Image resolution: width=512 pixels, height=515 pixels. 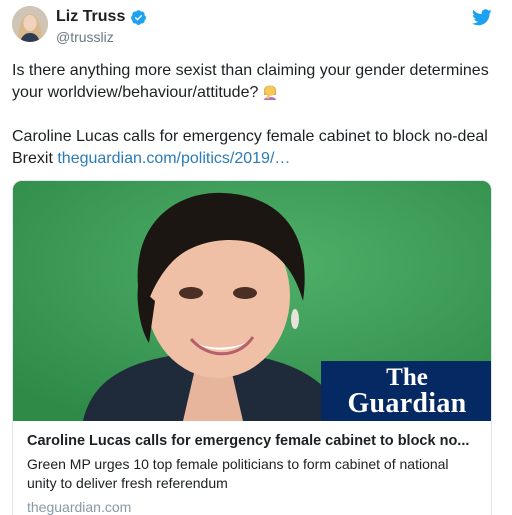 I want to click on author-display-name: Liz Truss, so click(x=90, y=17).